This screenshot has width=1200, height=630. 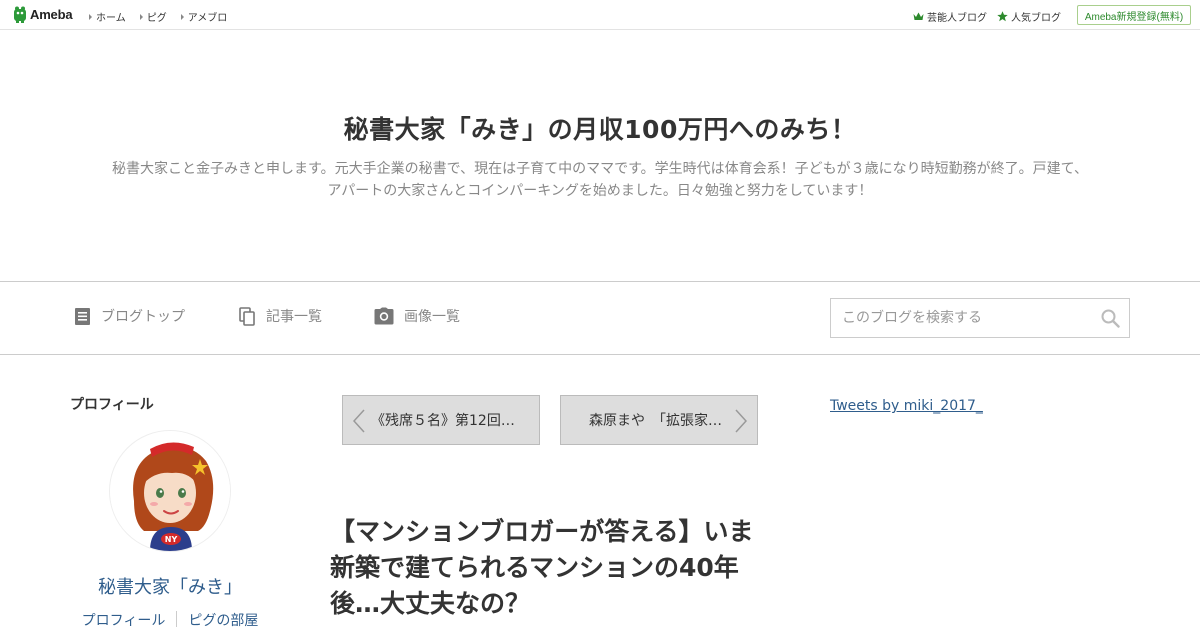 What do you see at coordinates (600, 318) in the screenshot?
I see `blog-nav-bar: ブログトップ 記事一覧 画像一覧` at bounding box center [600, 318].